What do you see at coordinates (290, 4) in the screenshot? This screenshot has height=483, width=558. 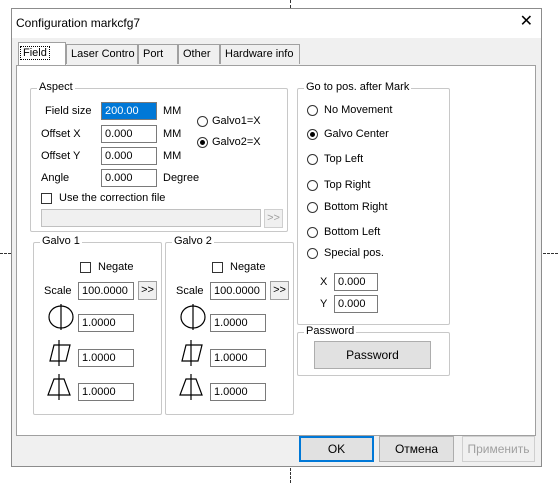 I see `guide-mark-top` at bounding box center [290, 4].